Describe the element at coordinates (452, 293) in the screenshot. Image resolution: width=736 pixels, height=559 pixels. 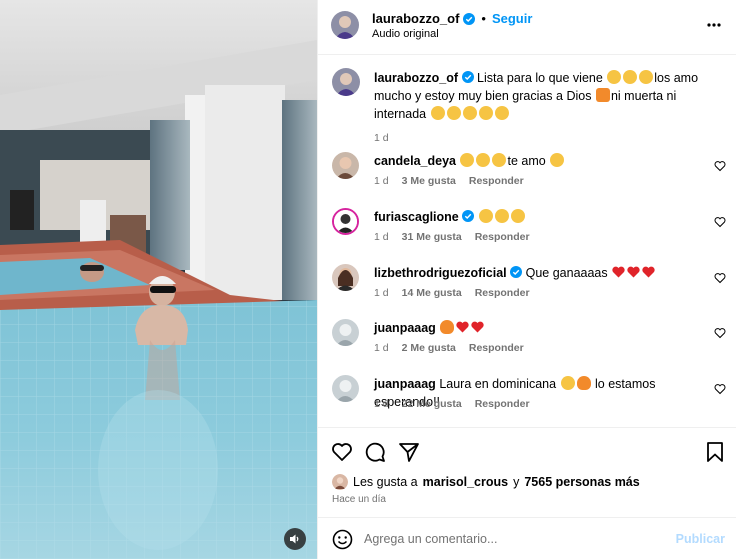
I see `comment-meta: 1 d 14 Me gusta Responder` at that location.